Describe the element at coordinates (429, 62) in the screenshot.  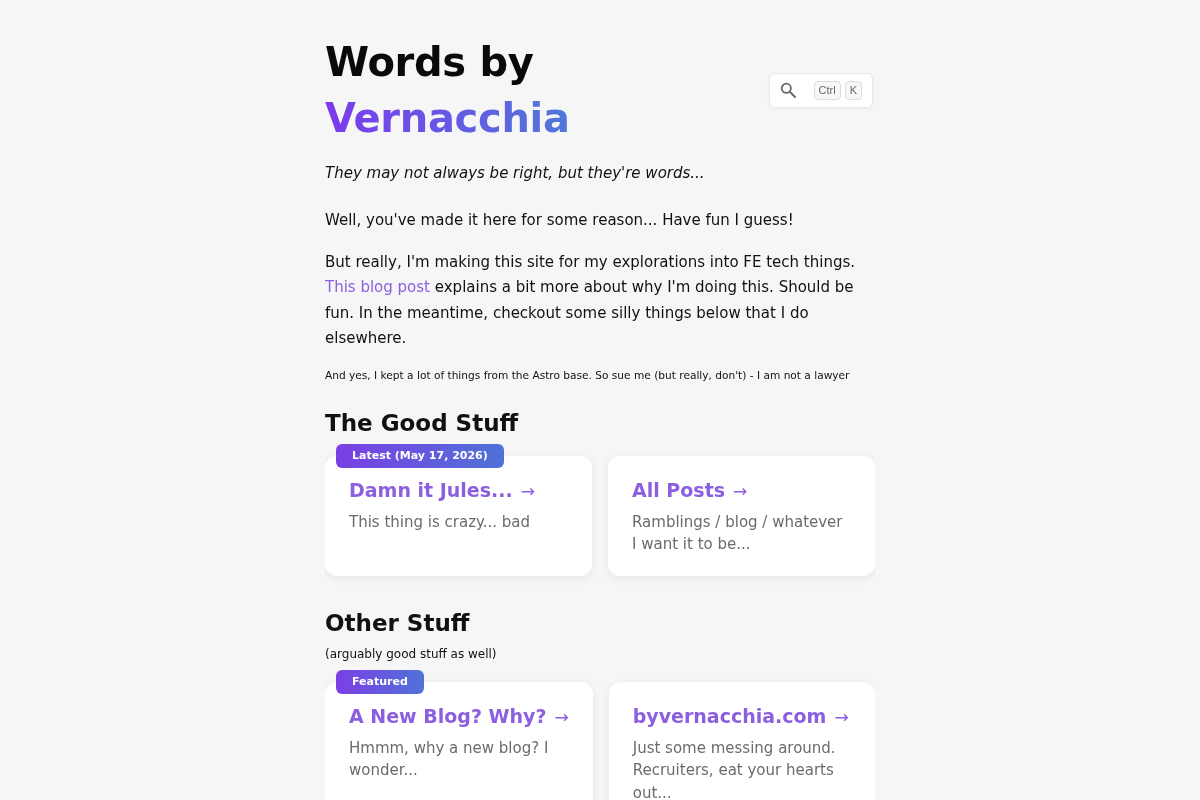
I see `site-title: Words by` at that location.